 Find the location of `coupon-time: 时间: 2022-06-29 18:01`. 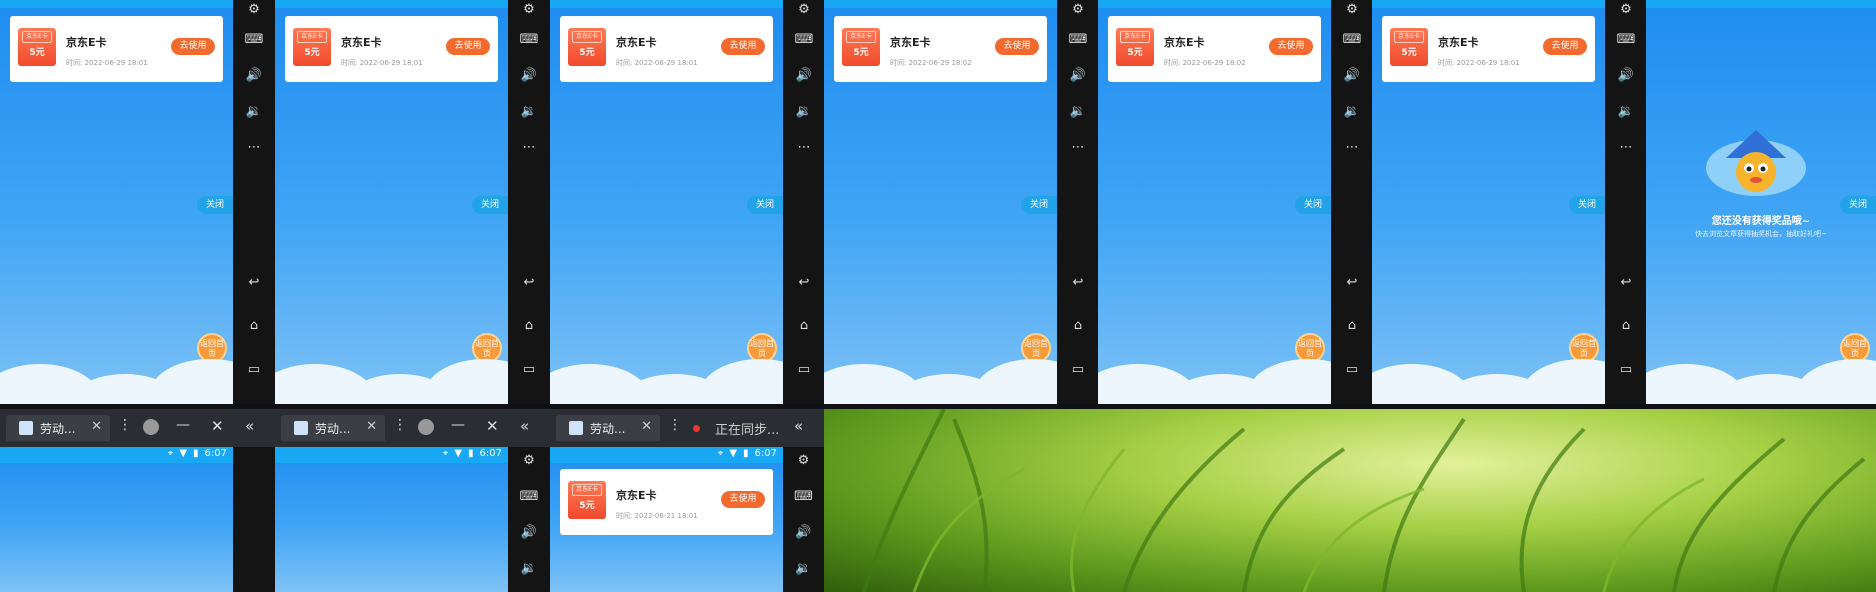

coupon-time: 时间: 2022-06-29 18:01 is located at coordinates (107, 63).